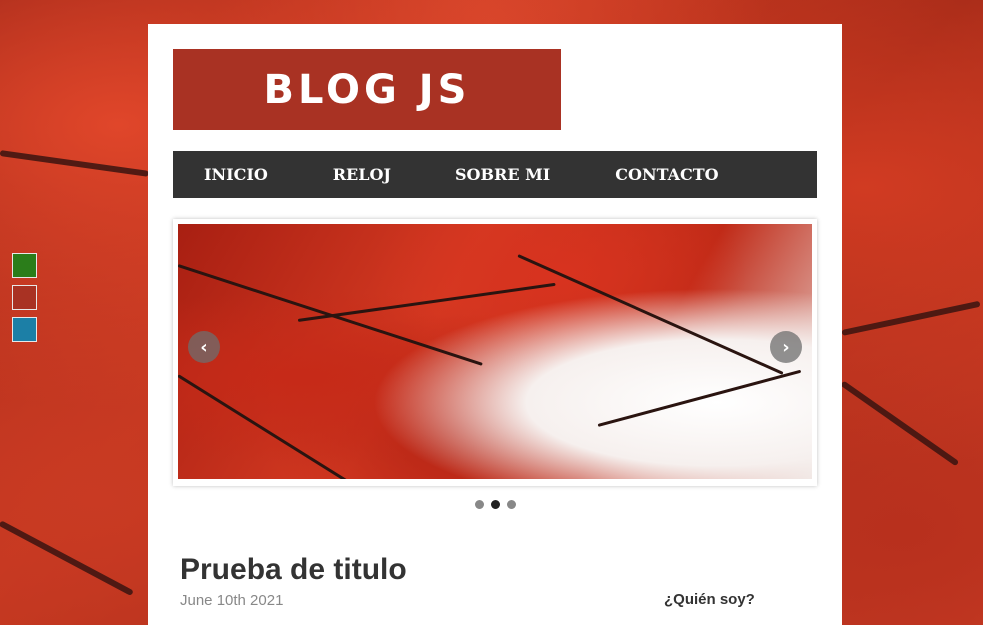 The width and height of the screenshot is (983, 625). I want to click on site-logo: BLOG JS, so click(367, 89).